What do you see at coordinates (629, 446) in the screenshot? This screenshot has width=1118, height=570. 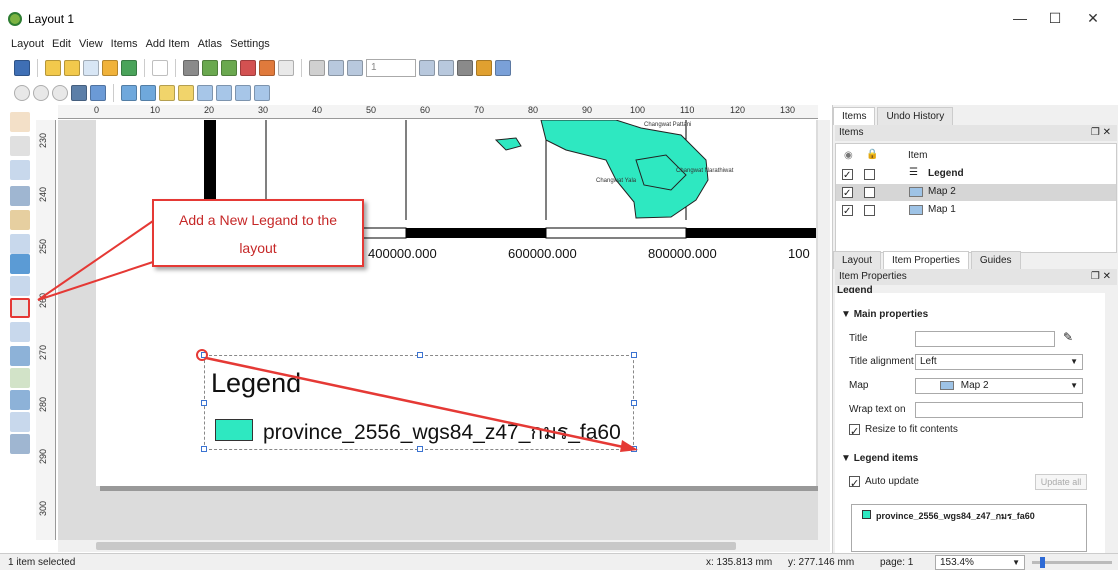 I see `drag-arrow-head` at bounding box center [629, 446].